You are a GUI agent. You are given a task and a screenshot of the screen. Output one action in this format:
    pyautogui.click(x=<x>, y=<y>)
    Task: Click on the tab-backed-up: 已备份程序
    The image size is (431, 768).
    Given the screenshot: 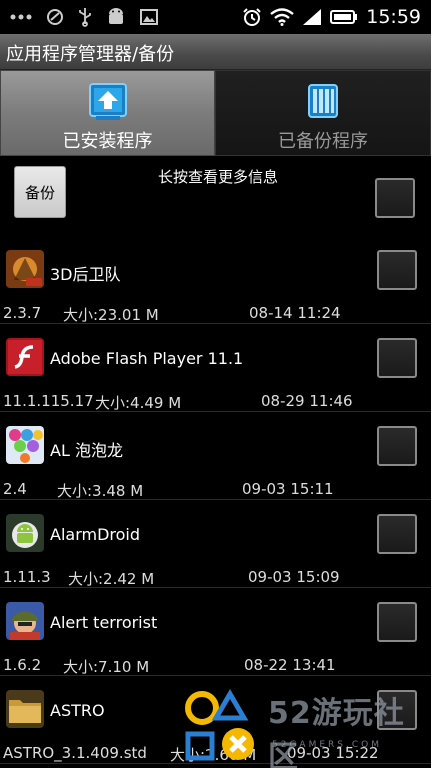 What is the action you would take?
    pyautogui.click(x=323, y=113)
    